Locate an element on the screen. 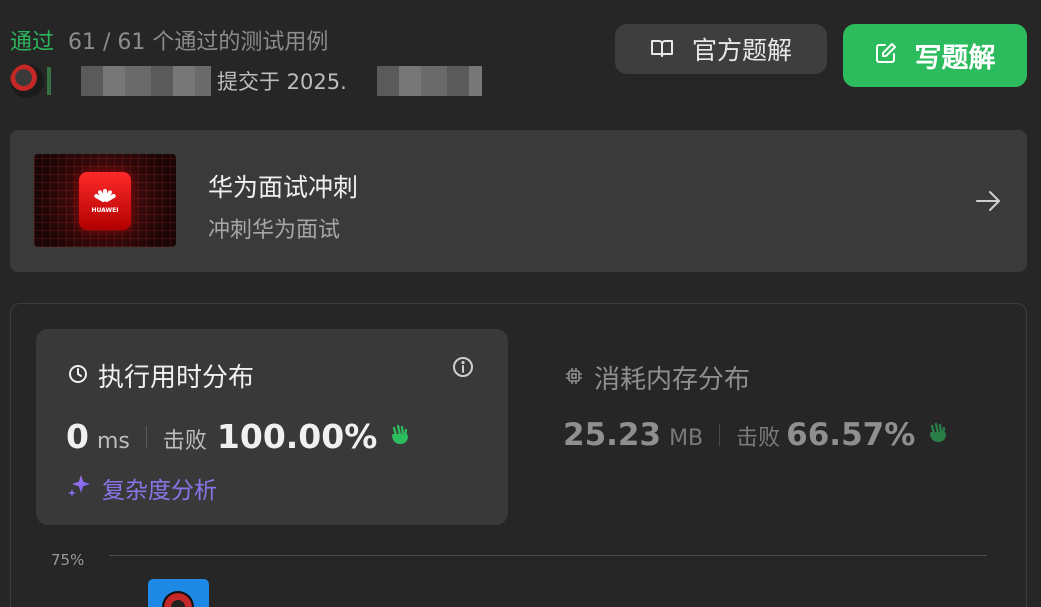 This screenshot has height=607, width=1041. runtime-unit: ms is located at coordinates (113, 441).